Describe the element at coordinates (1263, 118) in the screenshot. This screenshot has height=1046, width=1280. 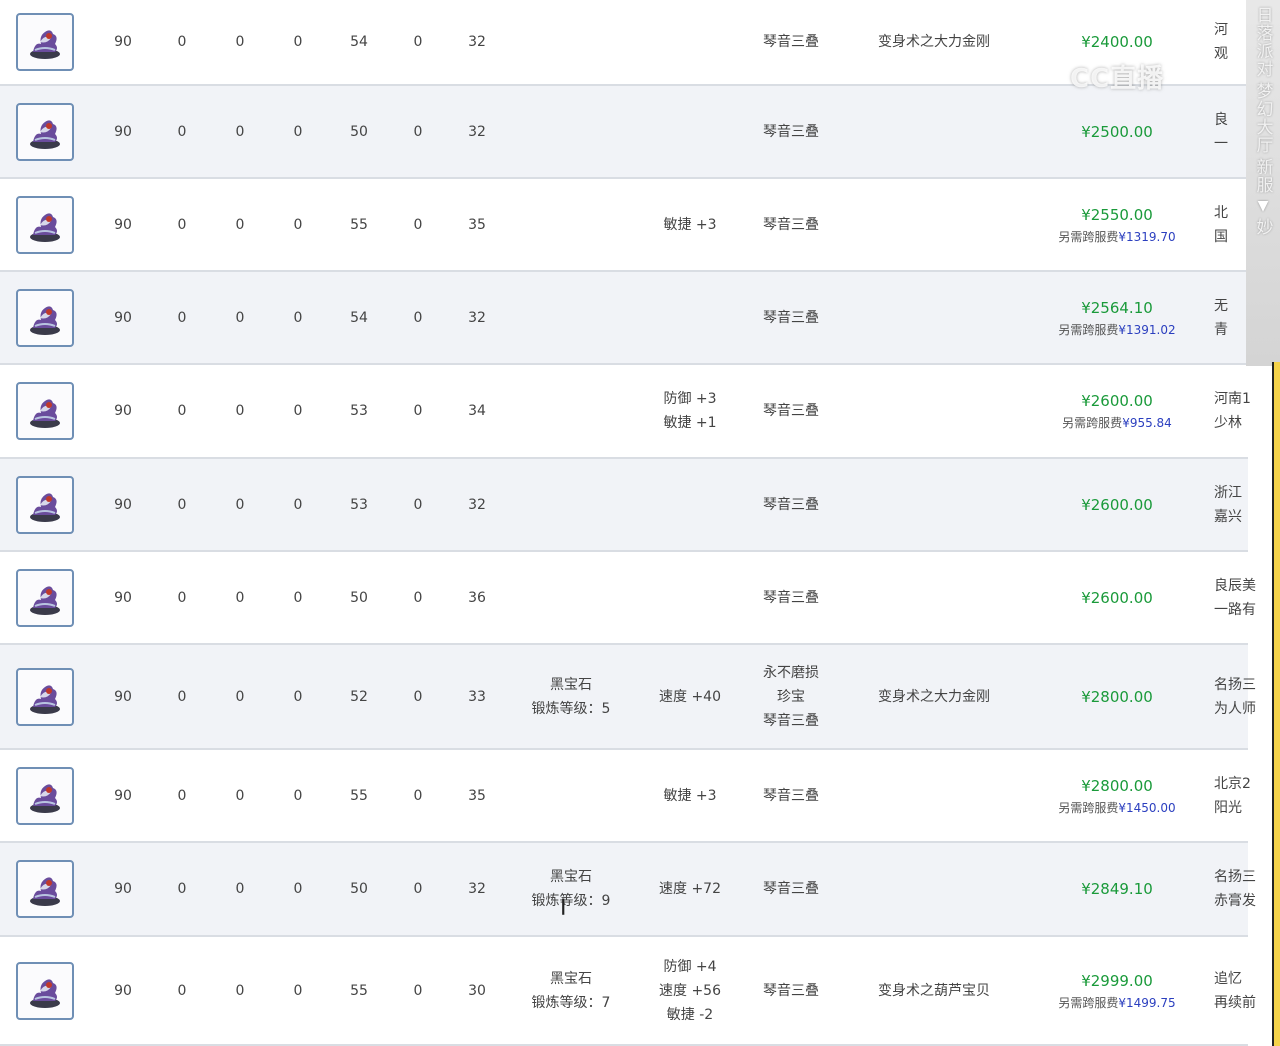
I see `side-item-1: 梦幻大厅` at that location.